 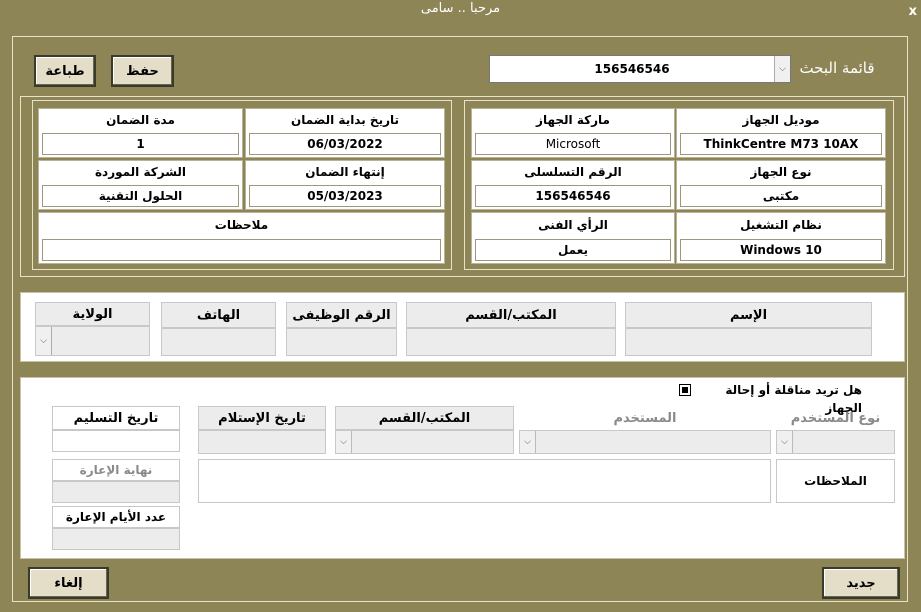 What do you see at coordinates (781, 196) in the screenshot?
I see `type-field: مكتبى` at bounding box center [781, 196].